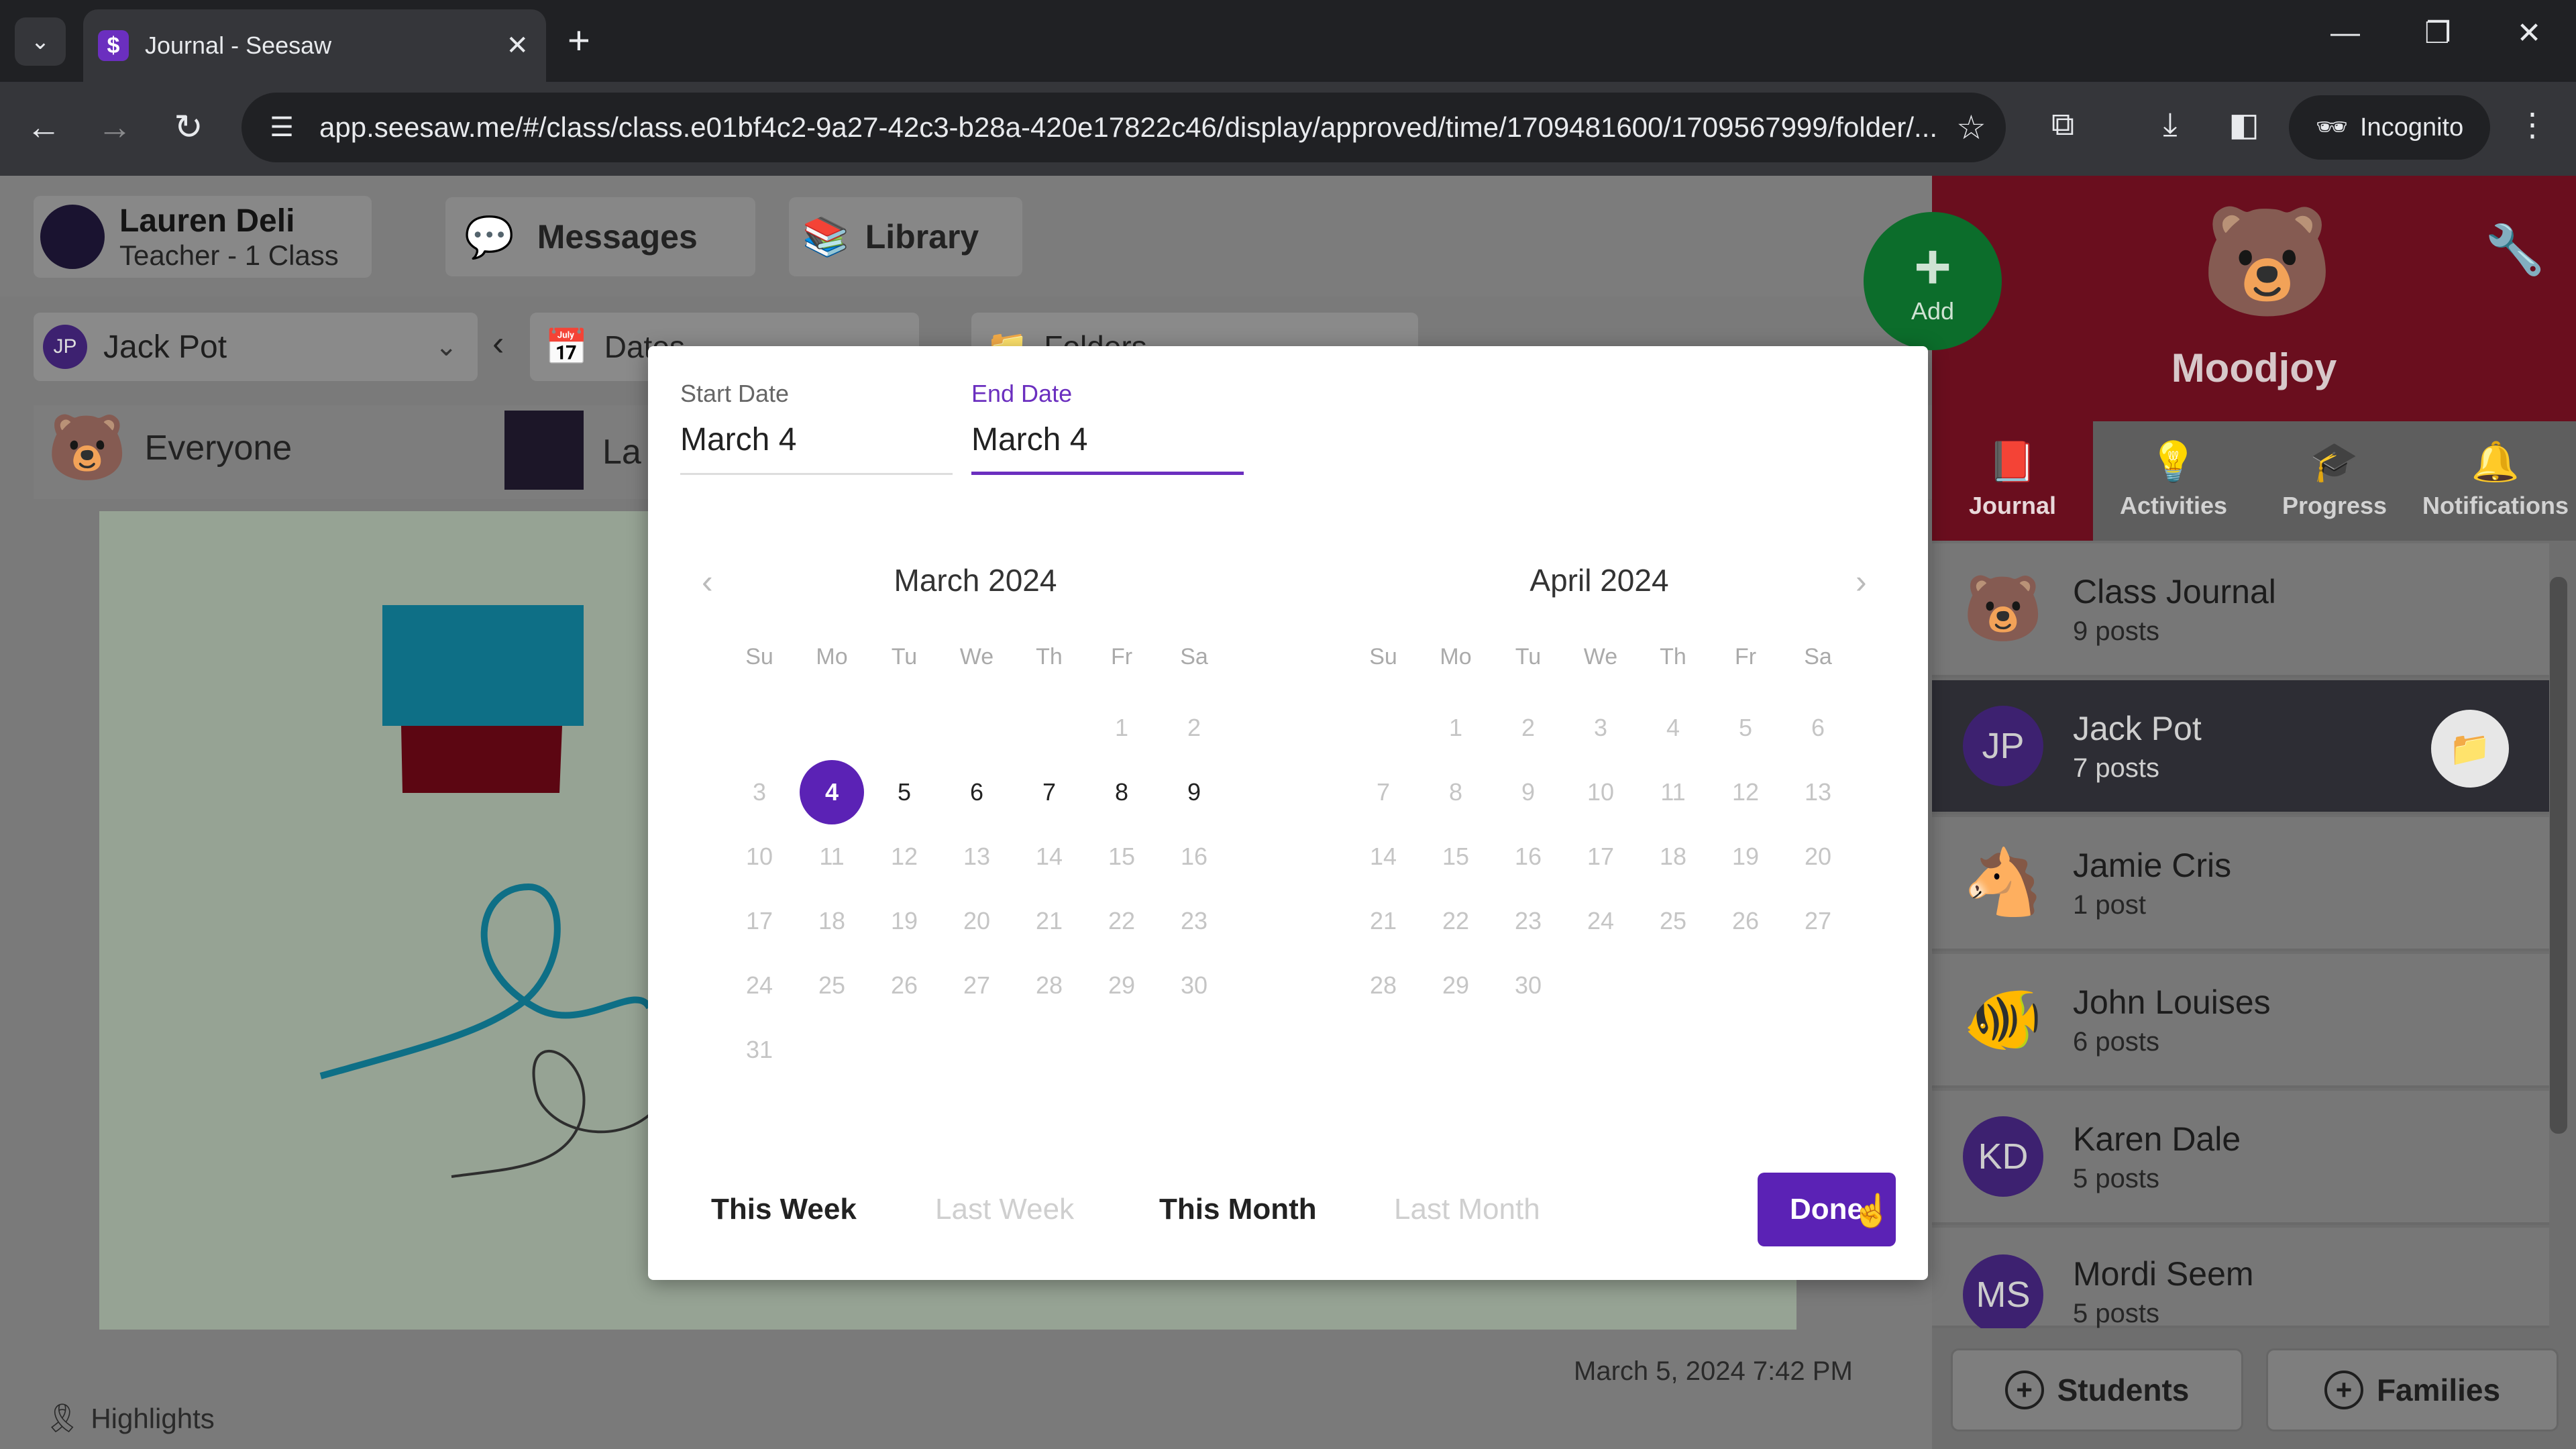 The height and width of the screenshot is (1449, 2576). I want to click on month-title-march: March 2024, so click(975, 580).